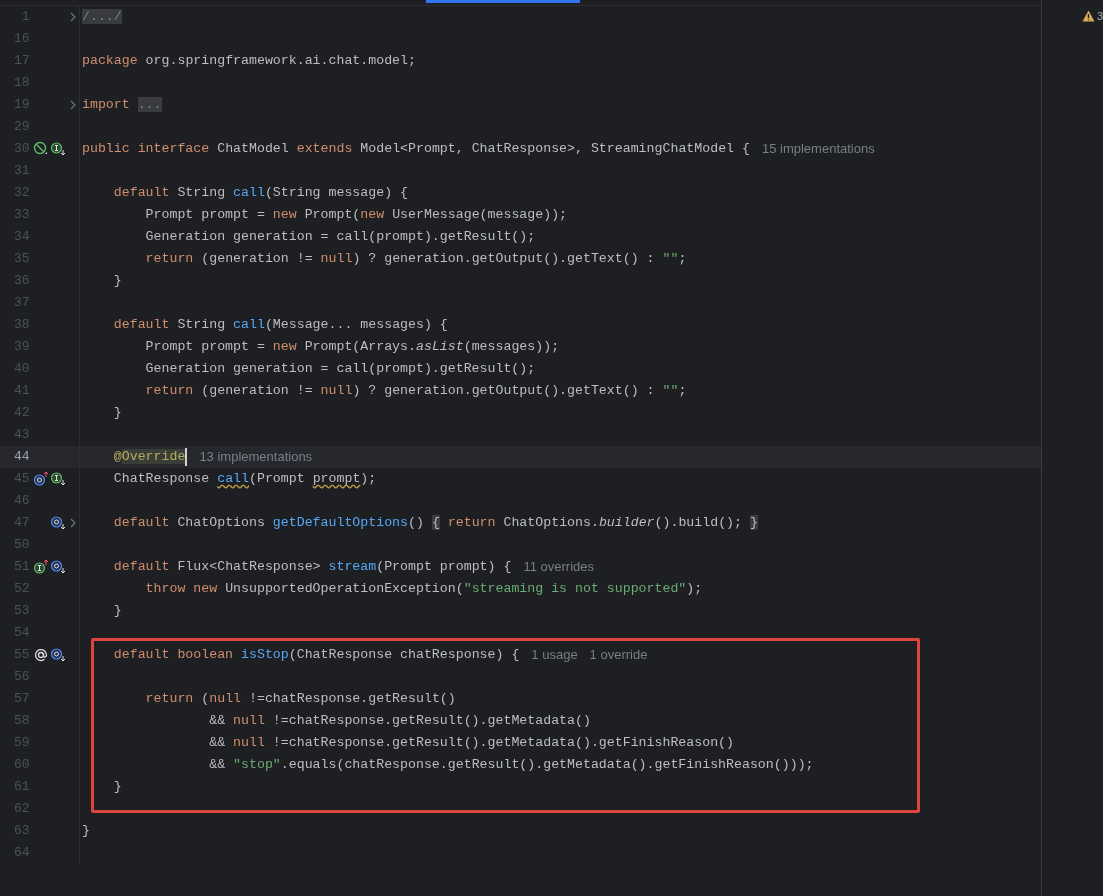  I want to click on warning-icon, so click(1088, 16).